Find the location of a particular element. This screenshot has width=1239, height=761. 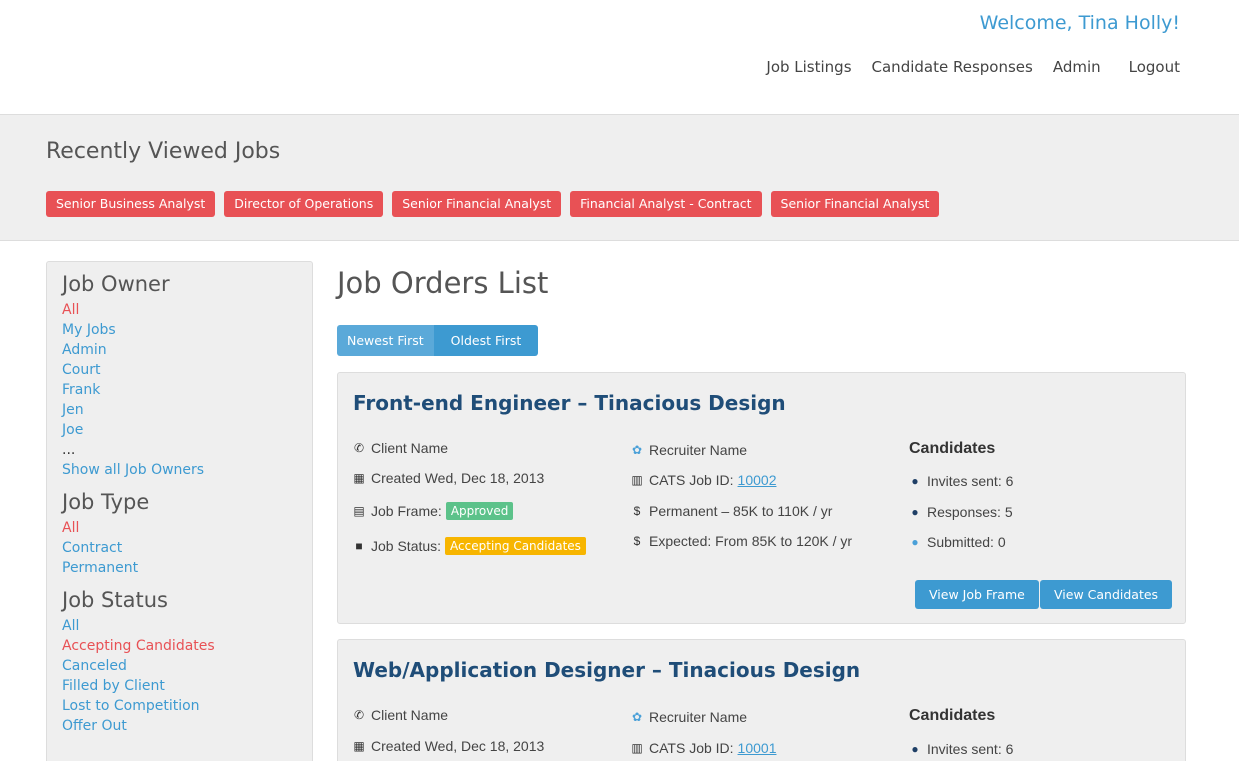

owner-filter-court: Court is located at coordinates (179, 370).